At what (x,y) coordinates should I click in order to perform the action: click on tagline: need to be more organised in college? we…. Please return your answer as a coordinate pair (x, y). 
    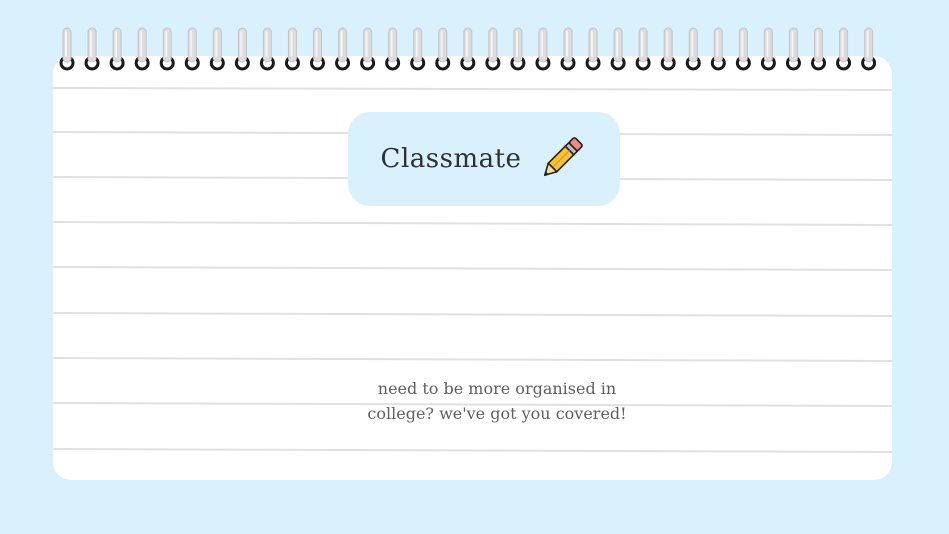
    Looking at the image, I should click on (497, 401).